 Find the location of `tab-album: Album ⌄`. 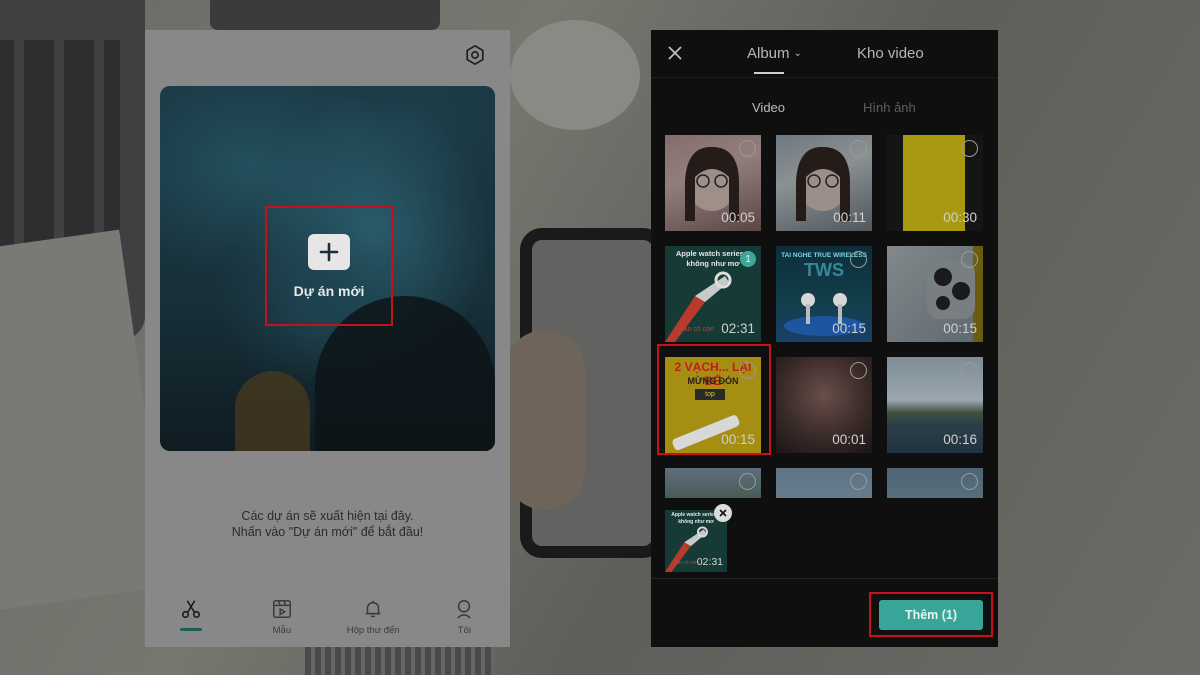

tab-album: Album ⌄ is located at coordinates (774, 53).